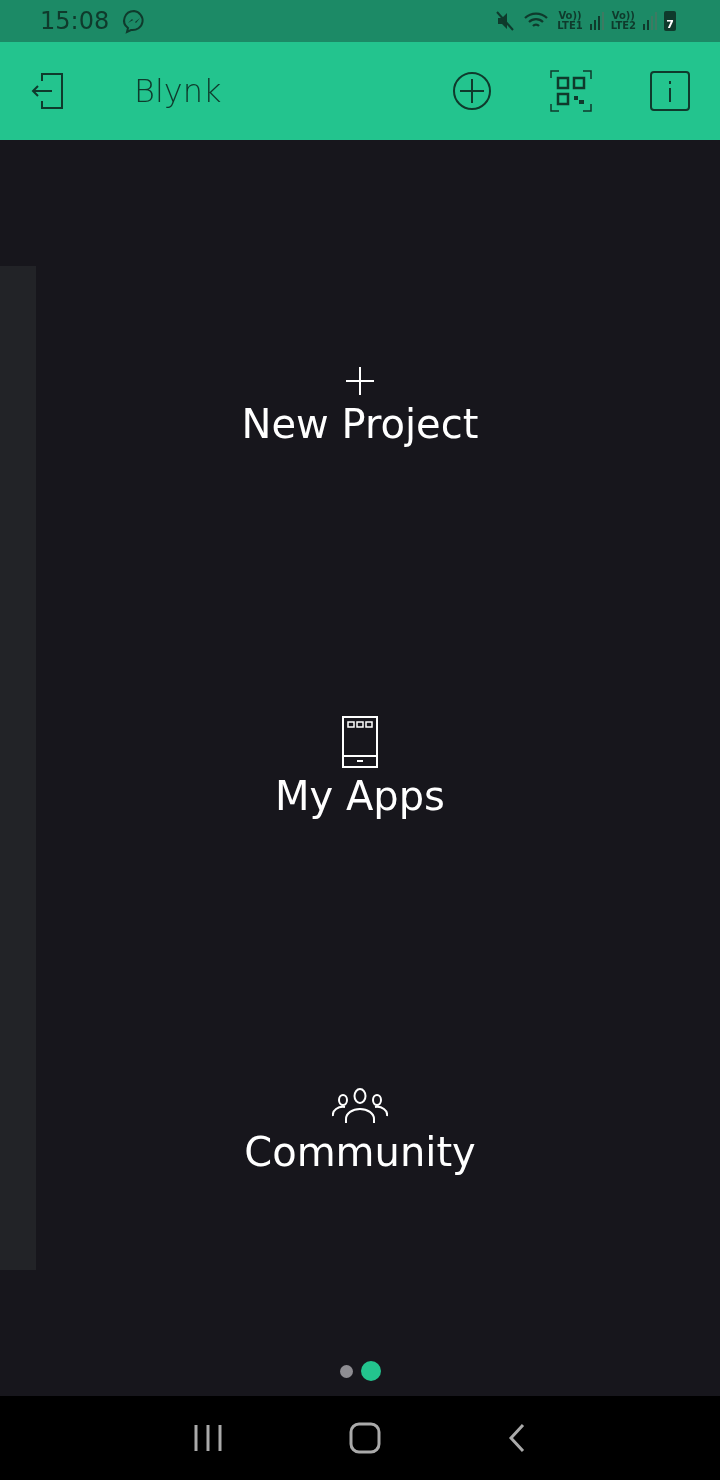 Image resolution: width=720 pixels, height=1480 pixels. What do you see at coordinates (670, 91) in the screenshot?
I see `info-icon` at bounding box center [670, 91].